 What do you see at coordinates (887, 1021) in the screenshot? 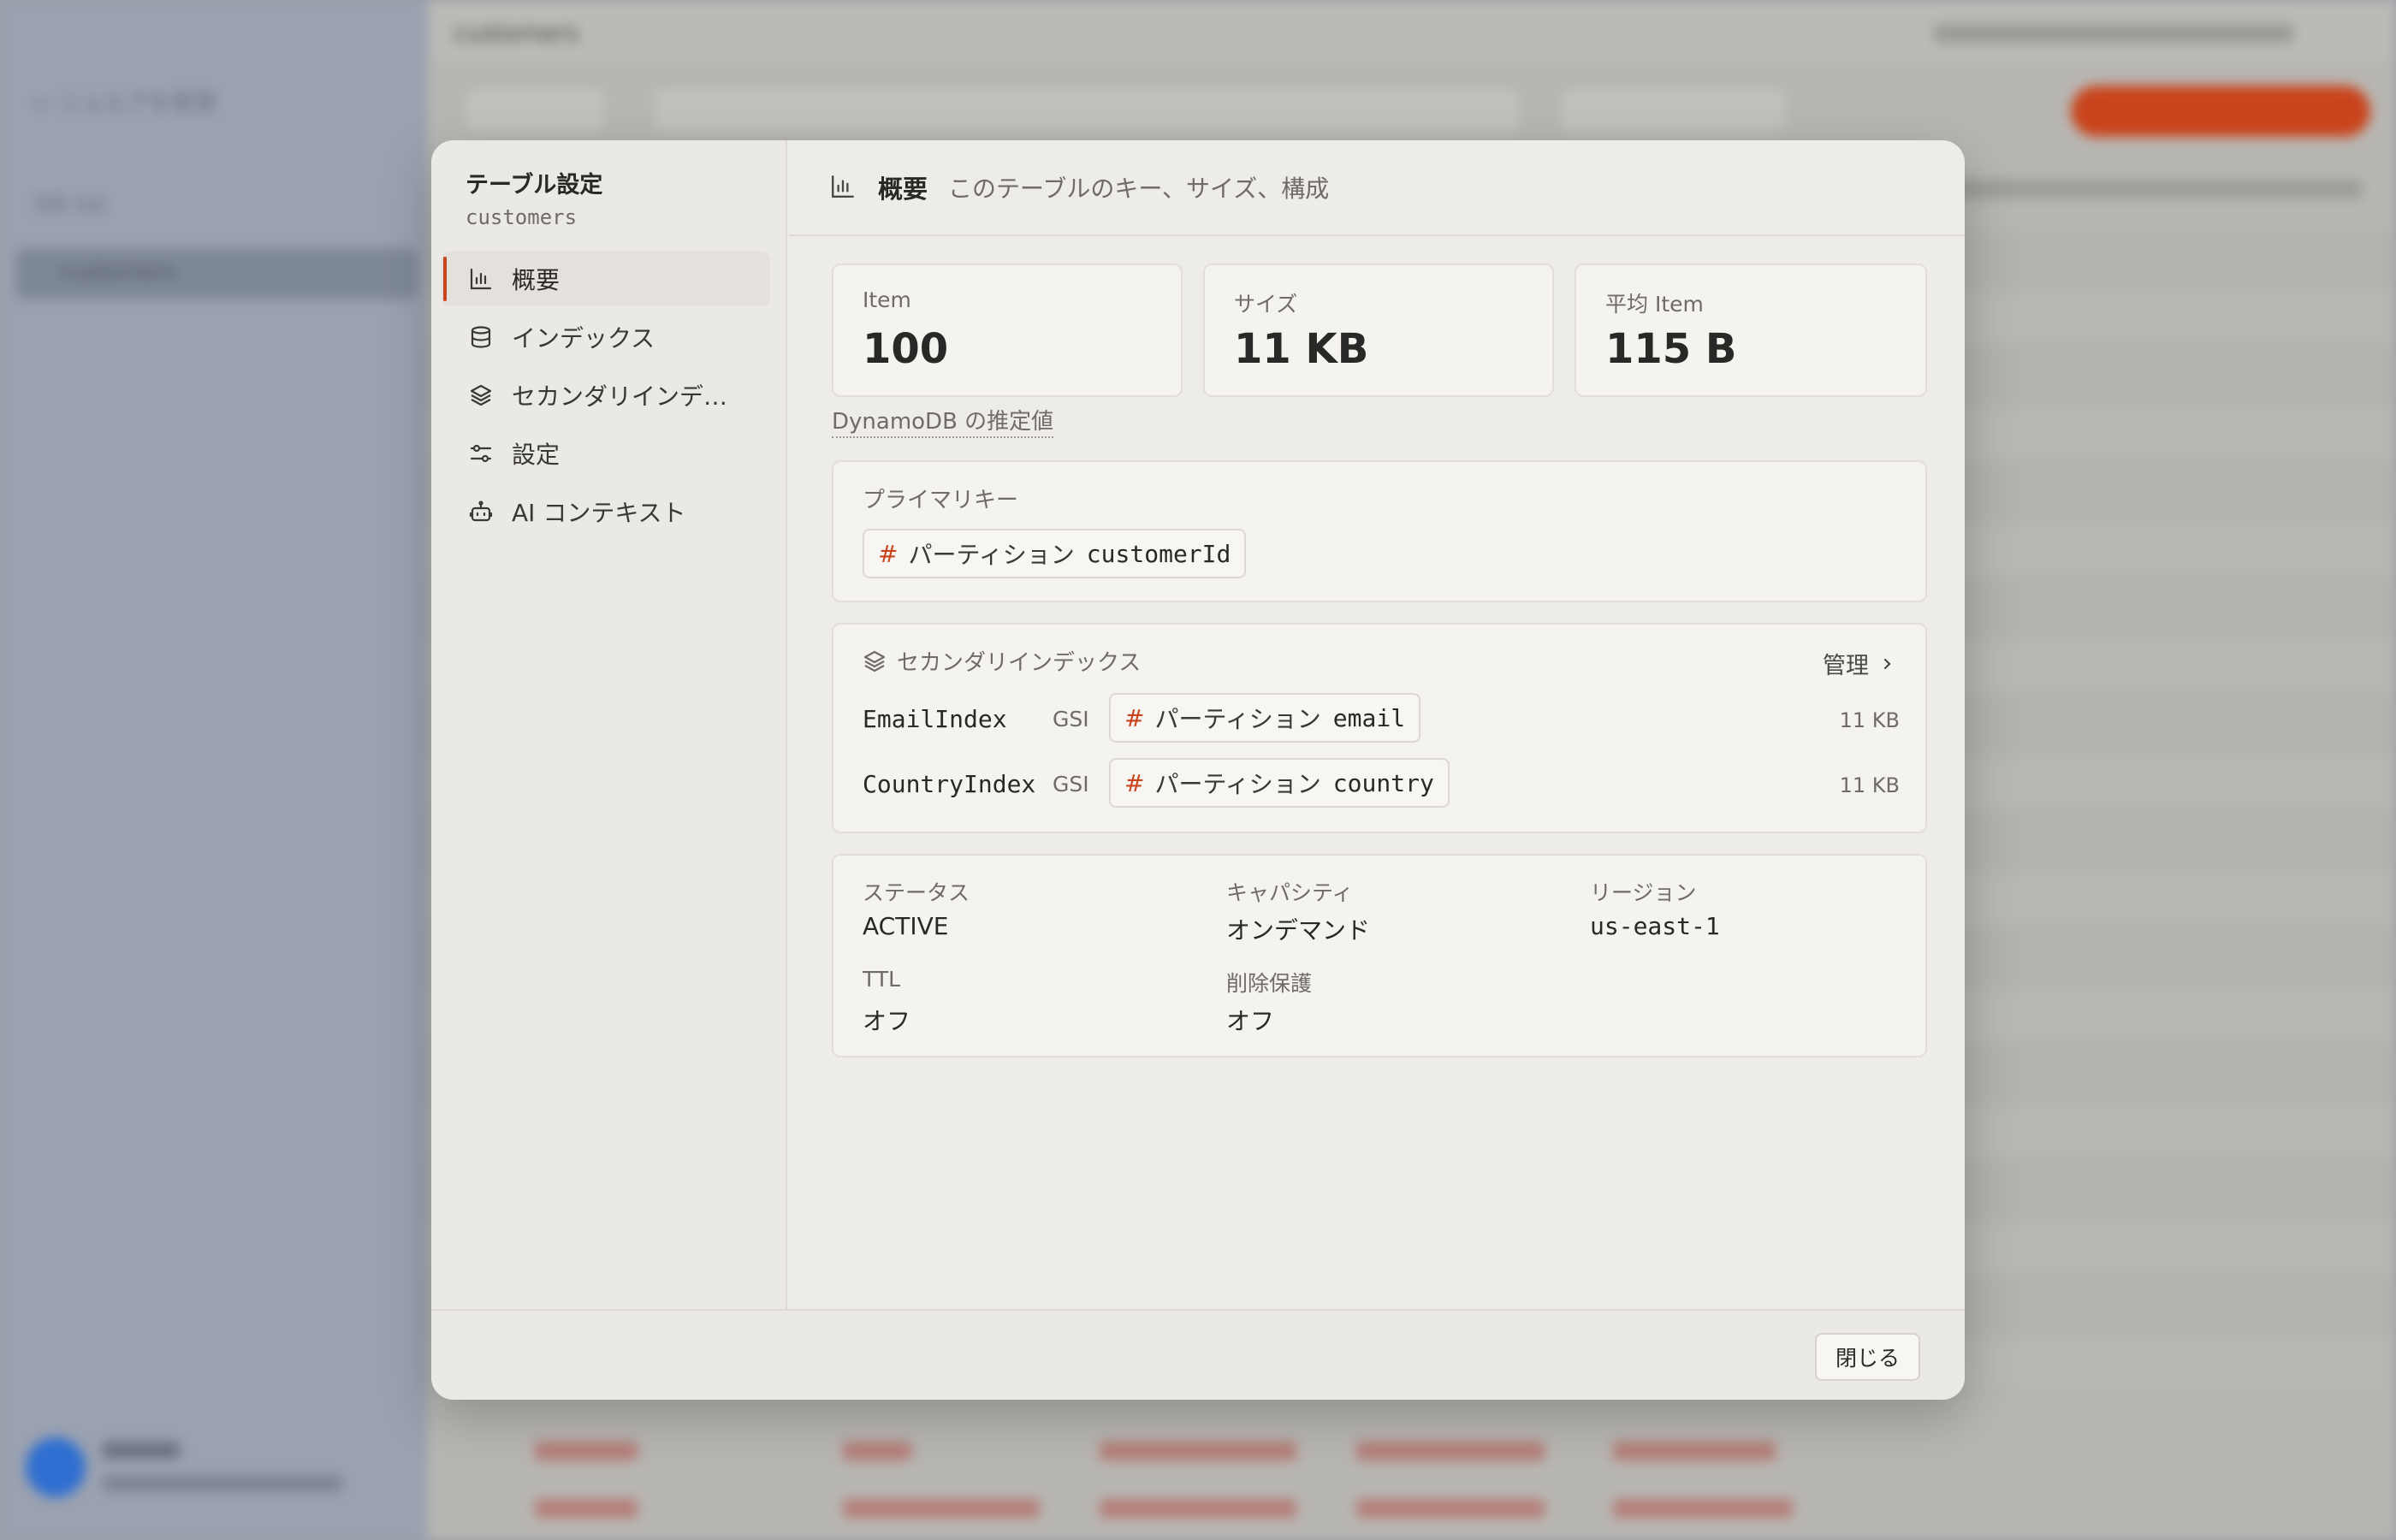
I see `prop-value-ttl: オフ` at bounding box center [887, 1021].